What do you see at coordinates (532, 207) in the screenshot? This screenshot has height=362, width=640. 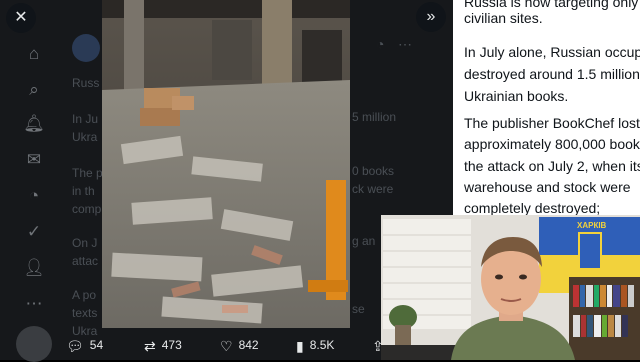 I see `text-line: completely destroyed;` at bounding box center [532, 207].